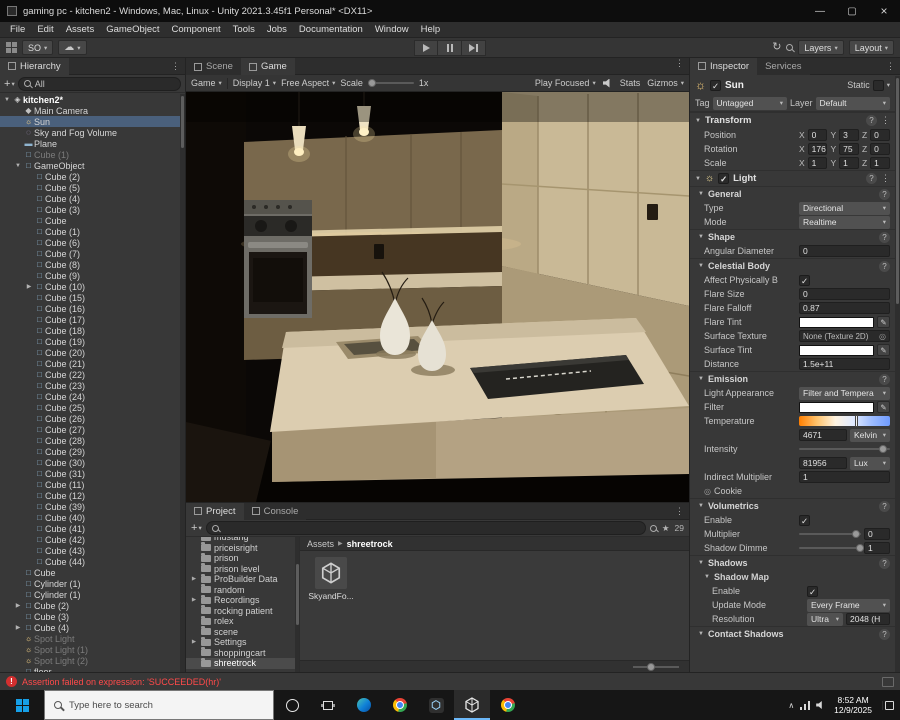 This screenshot has width=900, height=720. What do you see at coordinates (9, 84) in the screenshot?
I see `add-gameobject-button: + ▾` at bounding box center [9, 84].